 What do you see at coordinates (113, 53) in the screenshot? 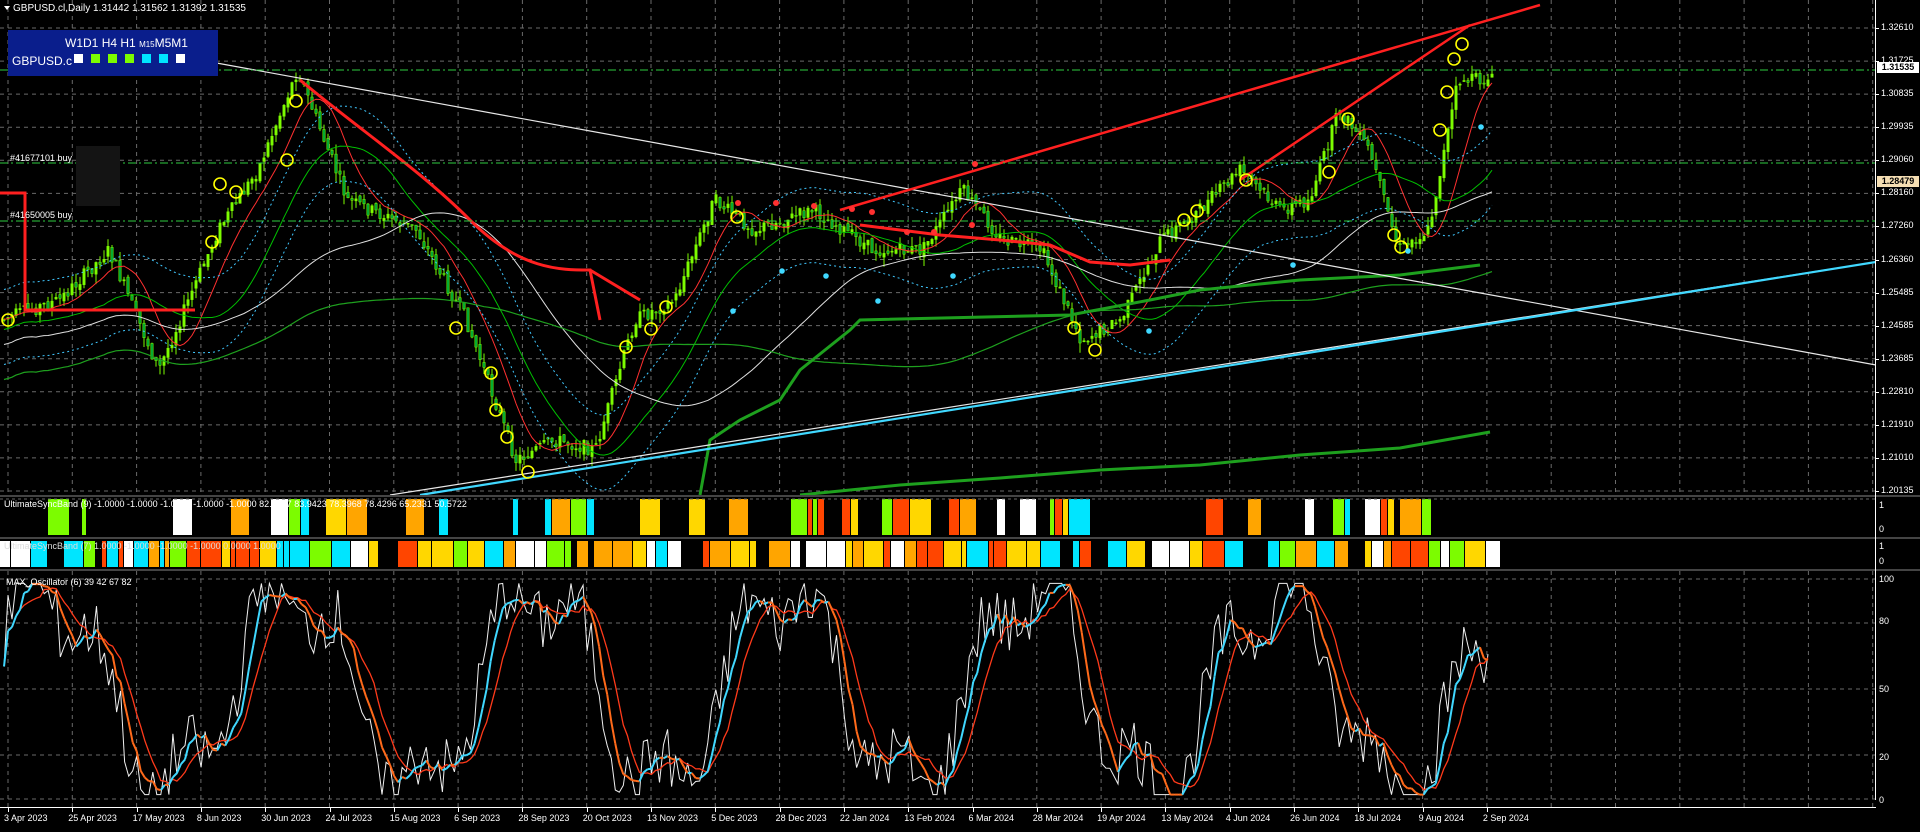
I see `timeframe-panel: W1D1 H4 H1 M15M5M1 GBPUSD.c` at bounding box center [113, 53].